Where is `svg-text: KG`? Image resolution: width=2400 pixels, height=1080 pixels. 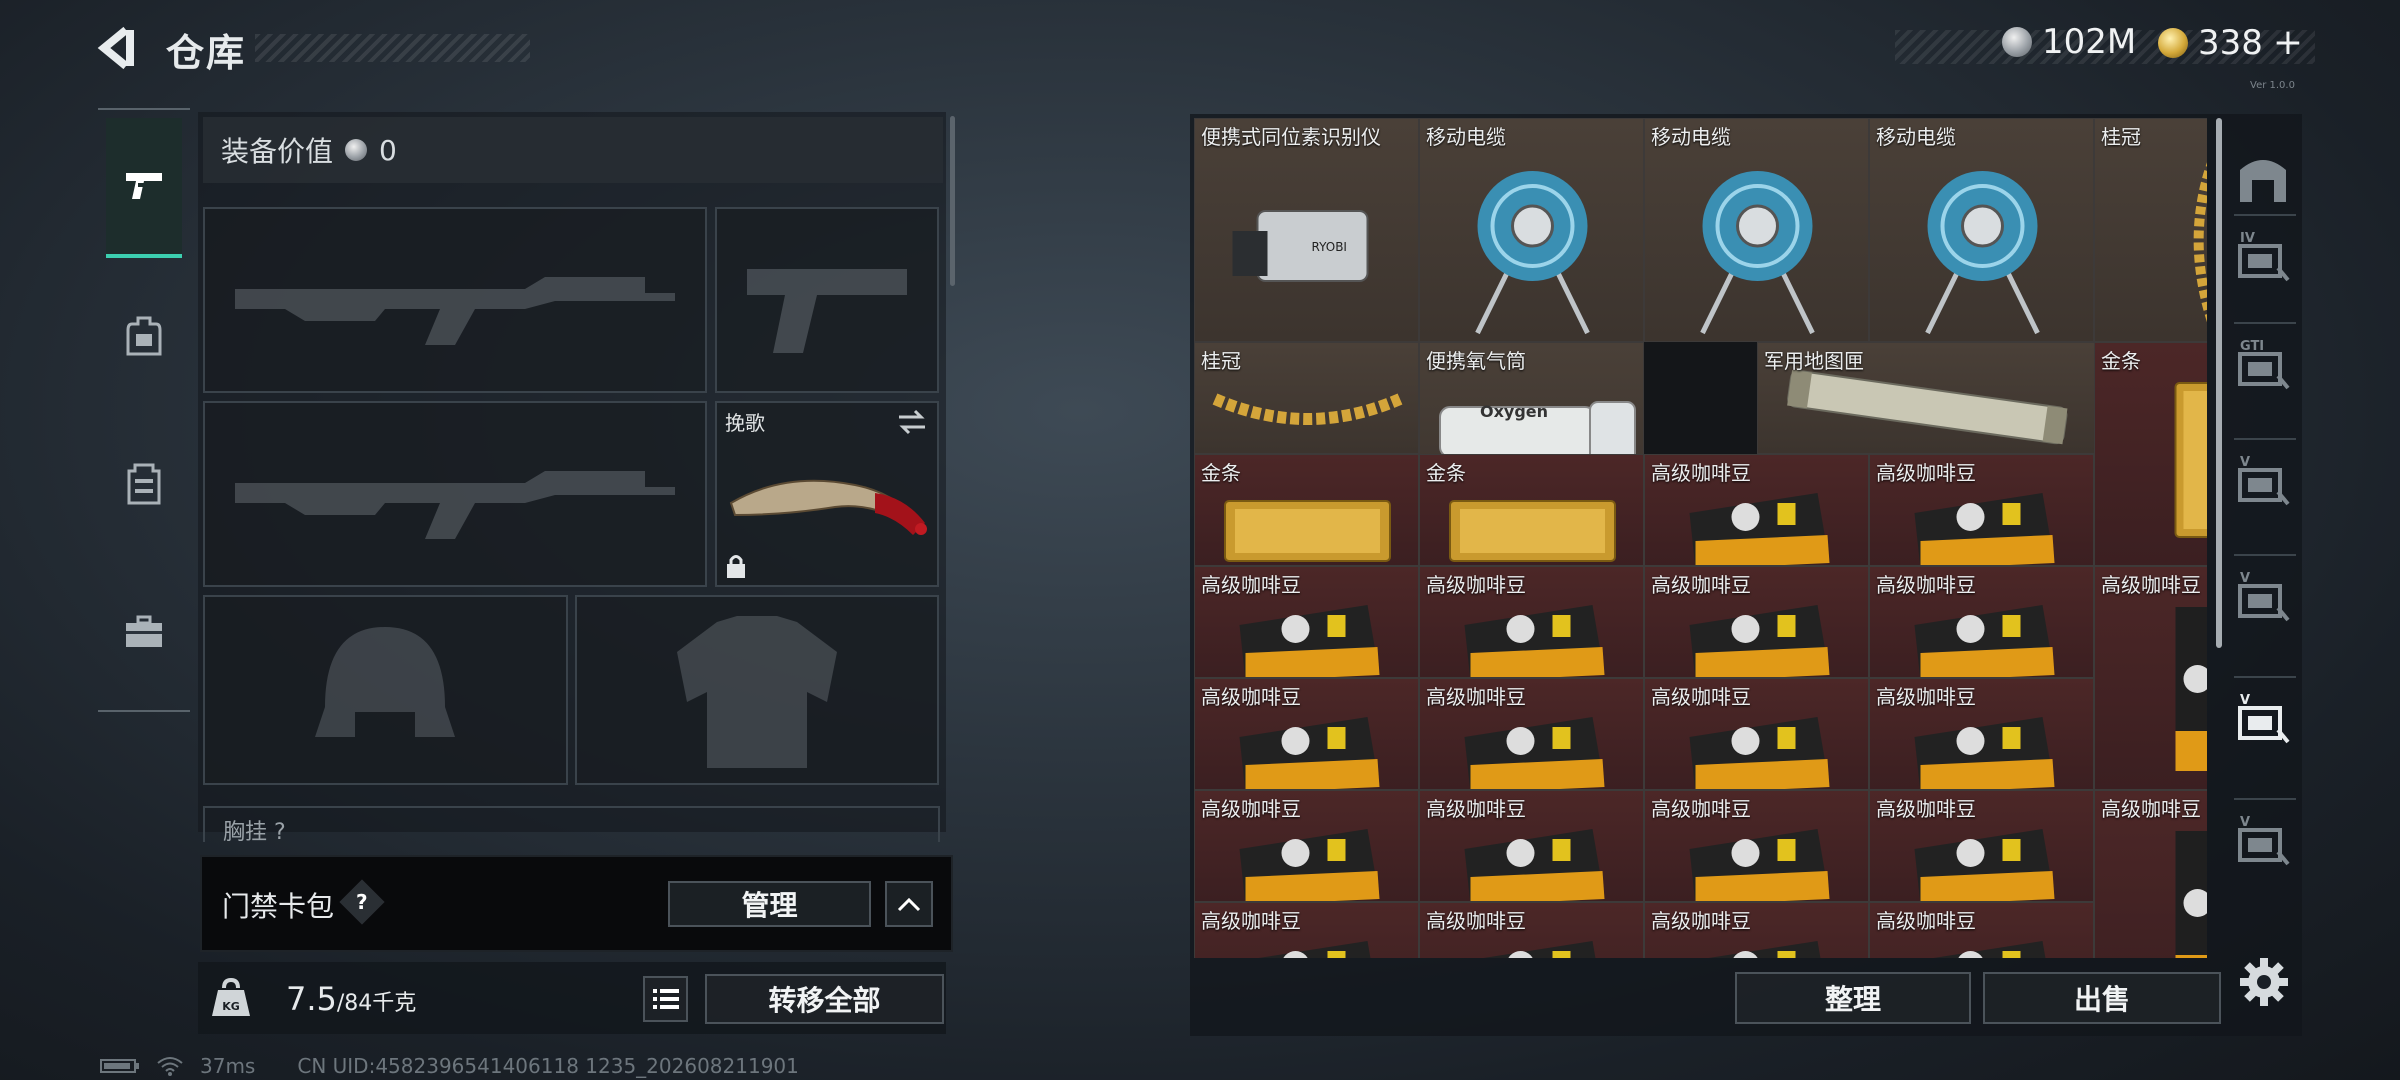 svg-text: KG is located at coordinates (231, 1006).